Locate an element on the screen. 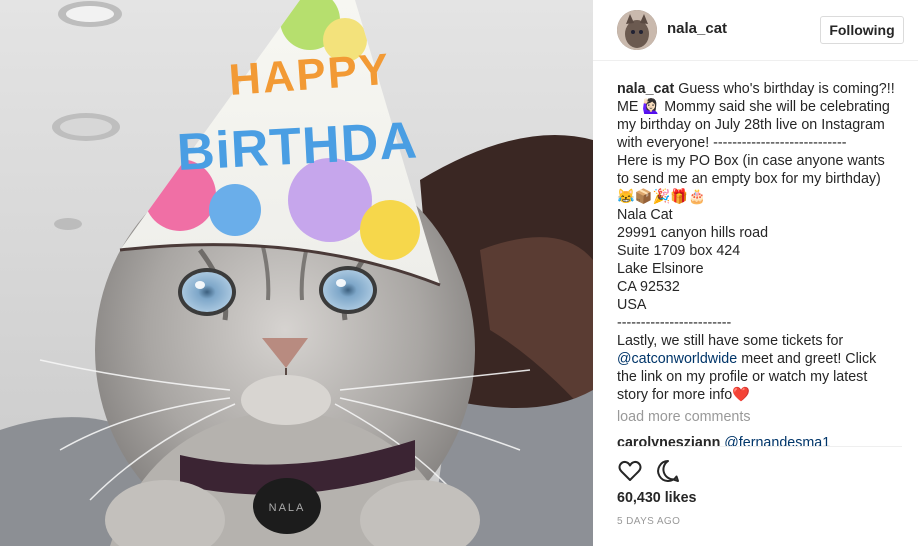 Image resolution: width=918 pixels, height=546 pixels. tag-text: NALA is located at coordinates (287, 508).